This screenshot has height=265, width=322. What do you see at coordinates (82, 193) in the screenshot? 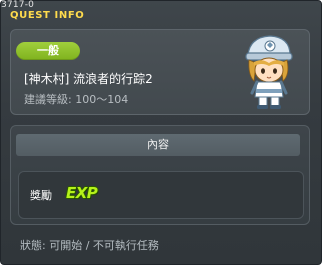
I see `exp-icon: EXP` at bounding box center [82, 193].